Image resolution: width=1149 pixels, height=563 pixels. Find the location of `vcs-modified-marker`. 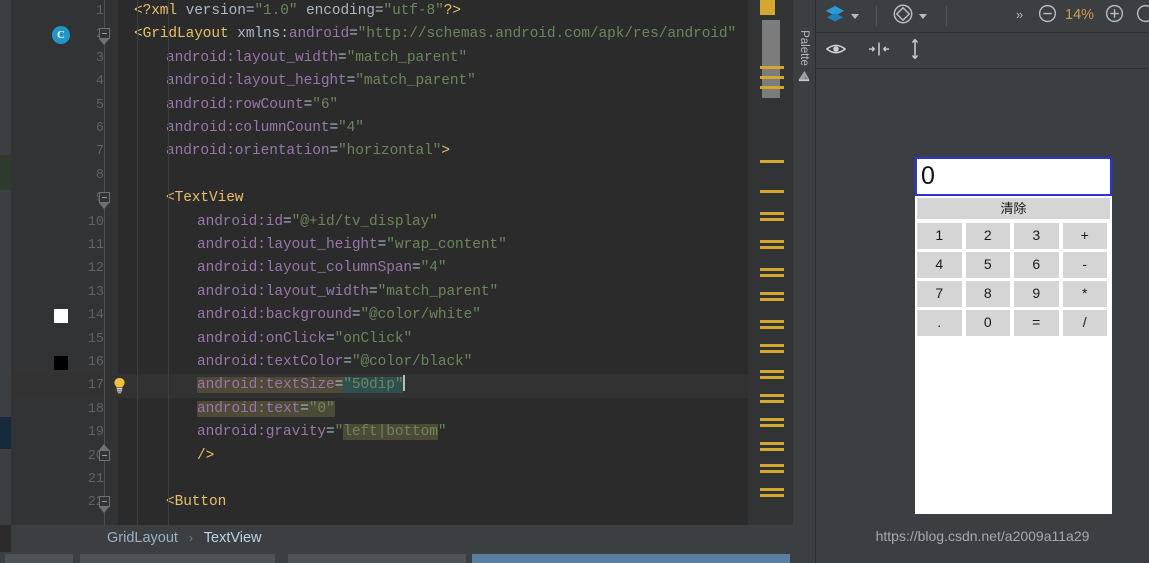

vcs-modified-marker is located at coordinates (5, 433).